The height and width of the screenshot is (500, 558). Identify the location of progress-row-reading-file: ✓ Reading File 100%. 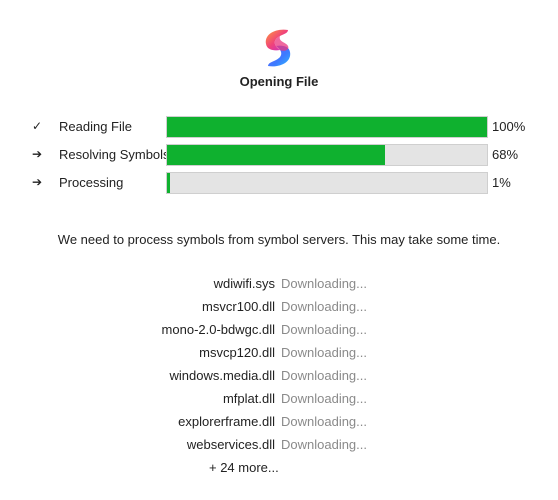
(279, 127).